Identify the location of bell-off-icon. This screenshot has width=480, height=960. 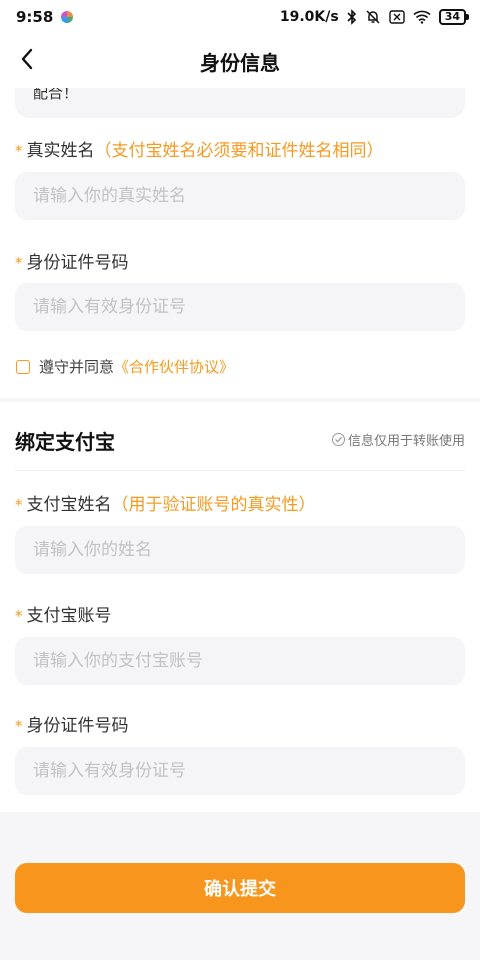
(373, 17).